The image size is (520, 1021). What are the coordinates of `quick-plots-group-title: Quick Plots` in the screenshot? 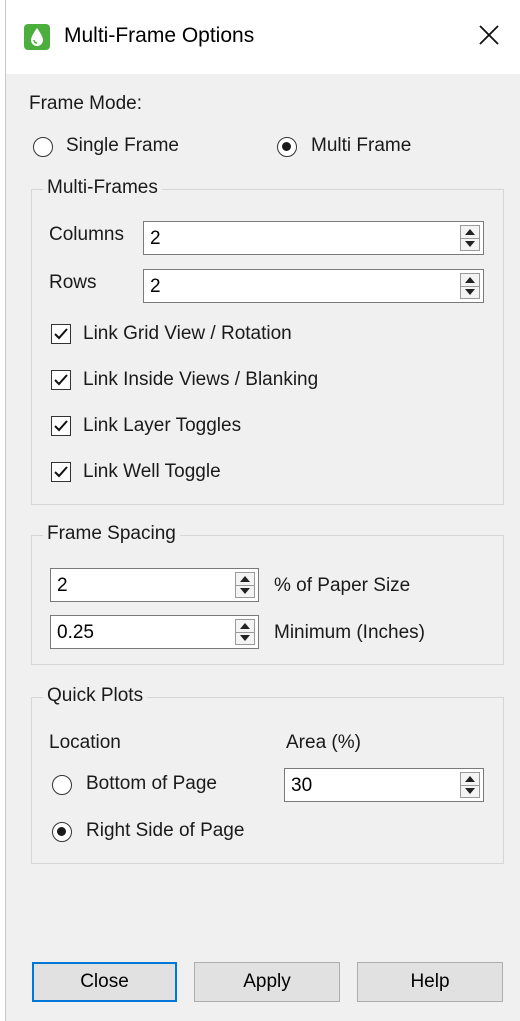 It's located at (95, 696).